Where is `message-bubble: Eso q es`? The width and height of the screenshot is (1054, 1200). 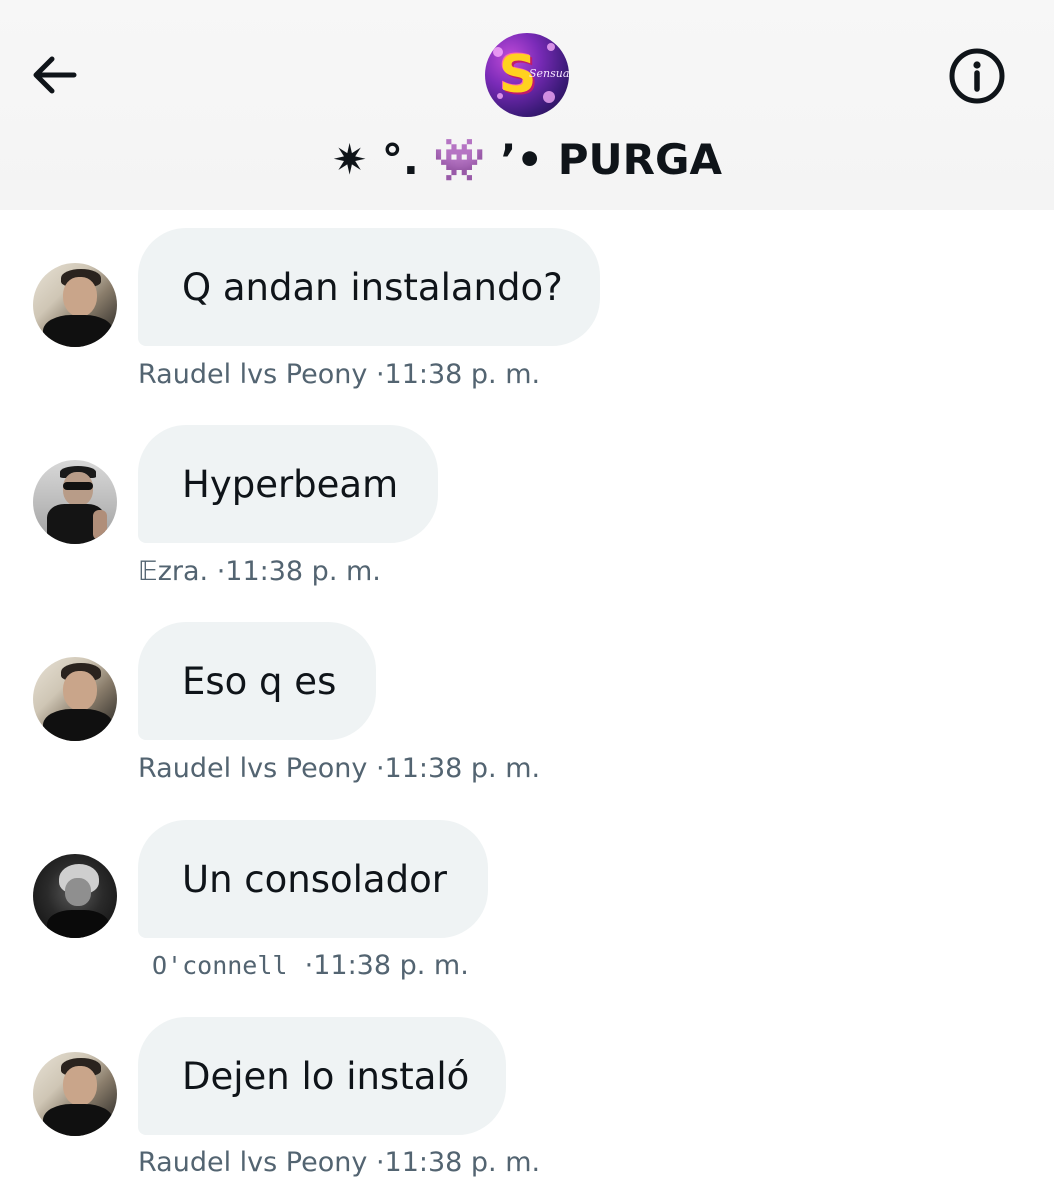 message-bubble: Eso q es is located at coordinates (257, 681).